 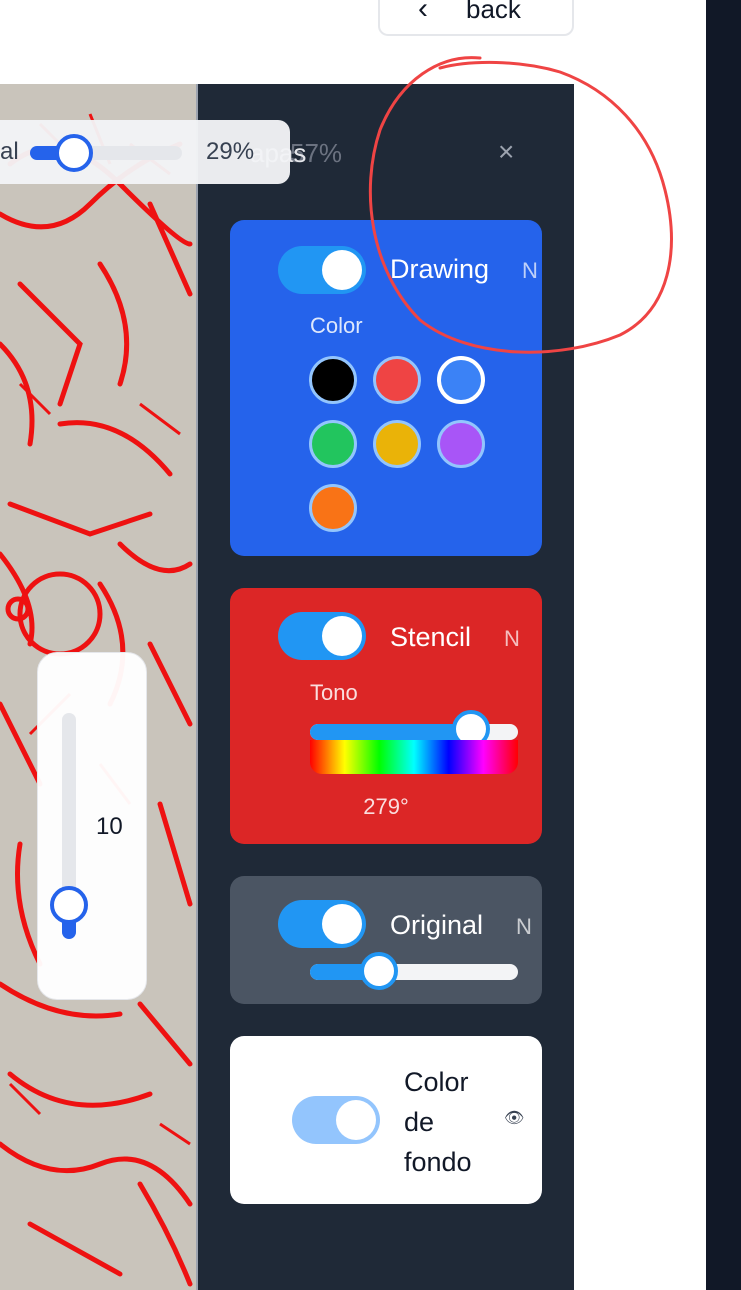 I want to click on hue-label: Tono, so click(x=334, y=692).